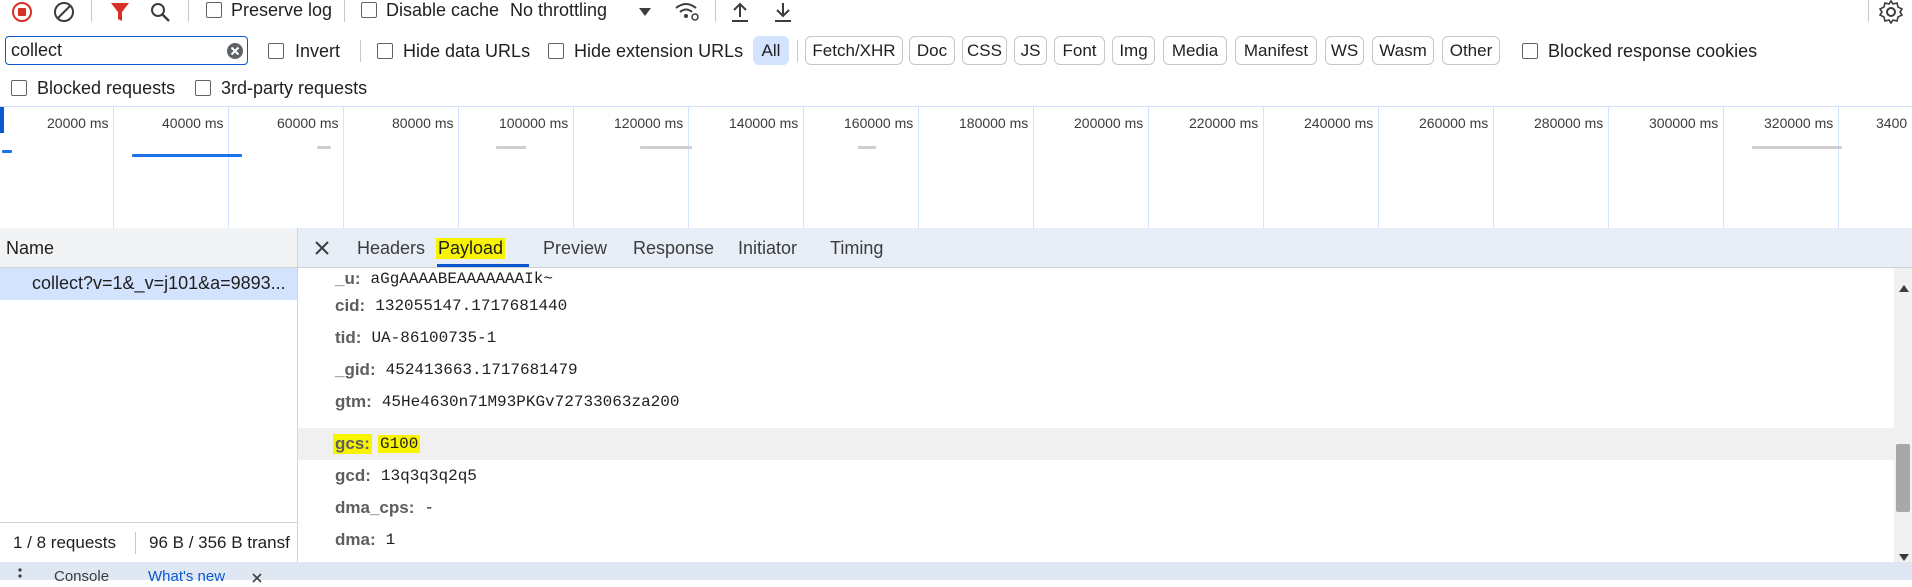 The image size is (1912, 587). What do you see at coordinates (160, 12) in the screenshot?
I see `search-icon` at bounding box center [160, 12].